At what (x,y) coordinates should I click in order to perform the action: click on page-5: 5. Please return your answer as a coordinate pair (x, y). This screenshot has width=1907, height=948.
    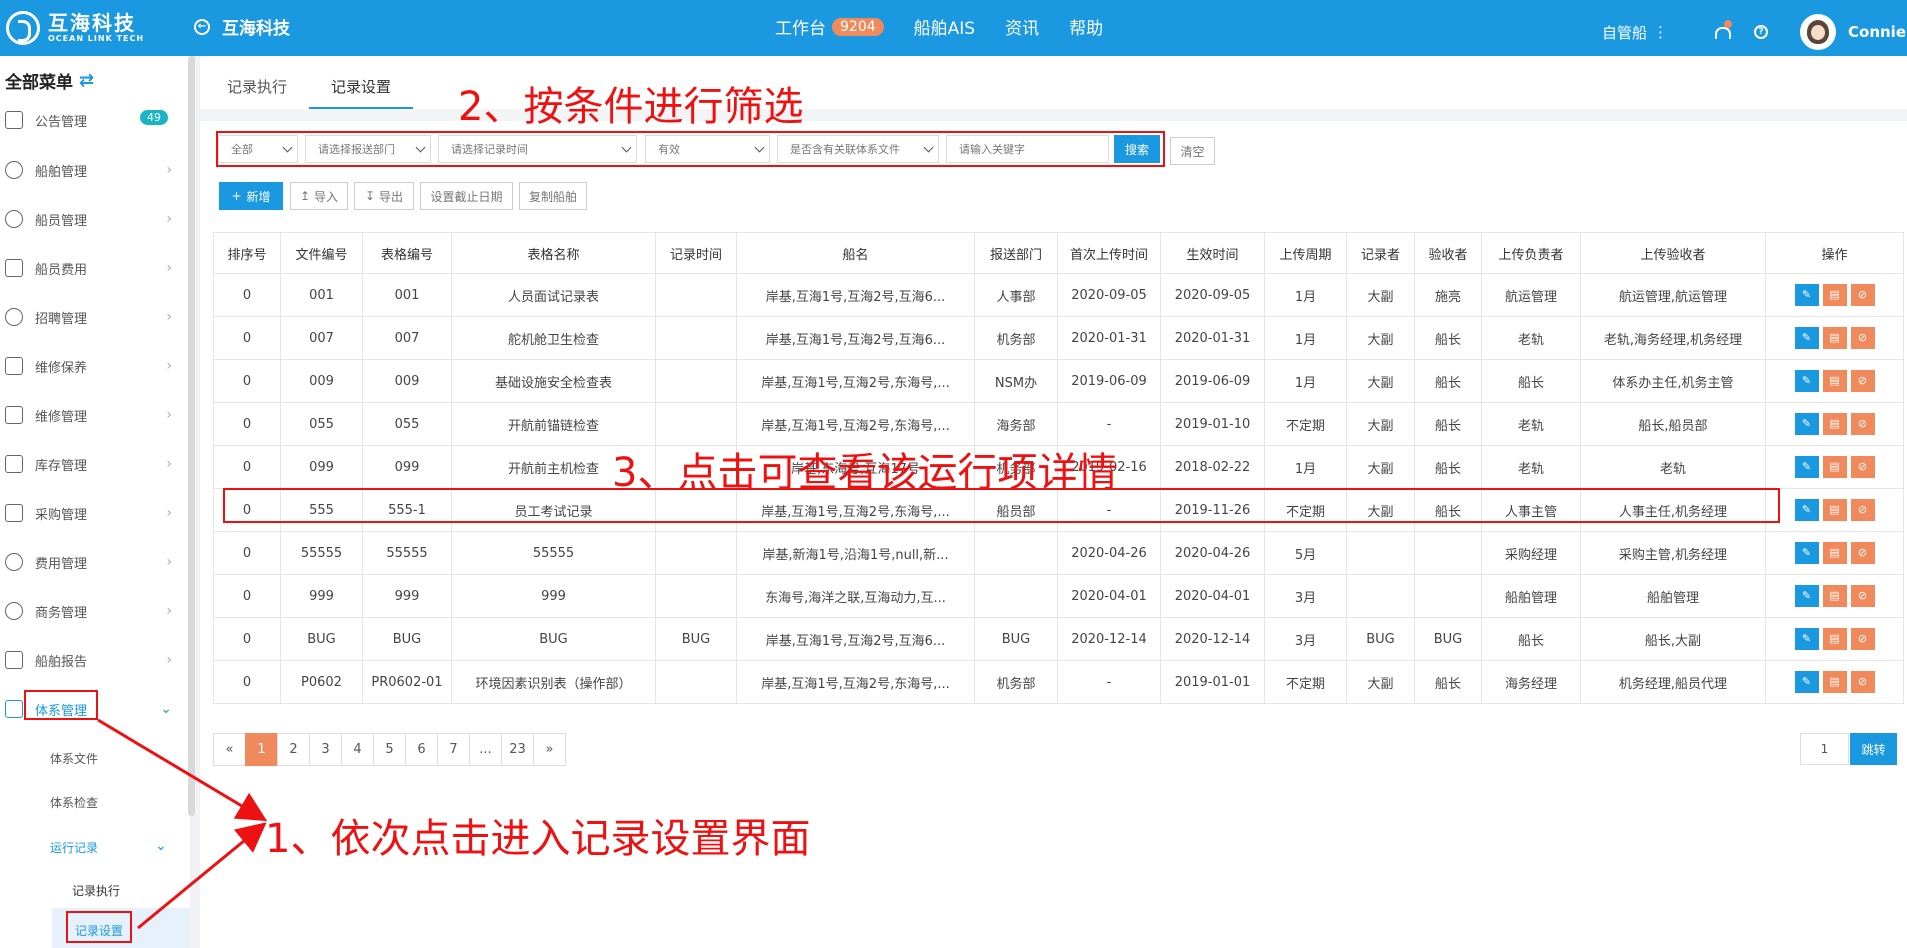
    Looking at the image, I should click on (389, 749).